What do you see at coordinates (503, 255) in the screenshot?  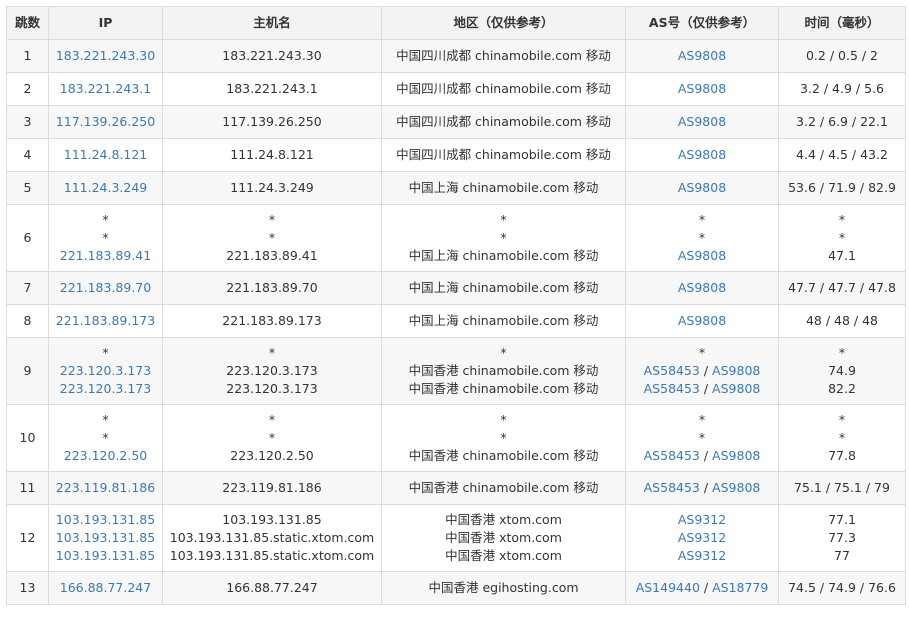 I see `region-text: 中国上海 chinamobile.com 移动` at bounding box center [503, 255].